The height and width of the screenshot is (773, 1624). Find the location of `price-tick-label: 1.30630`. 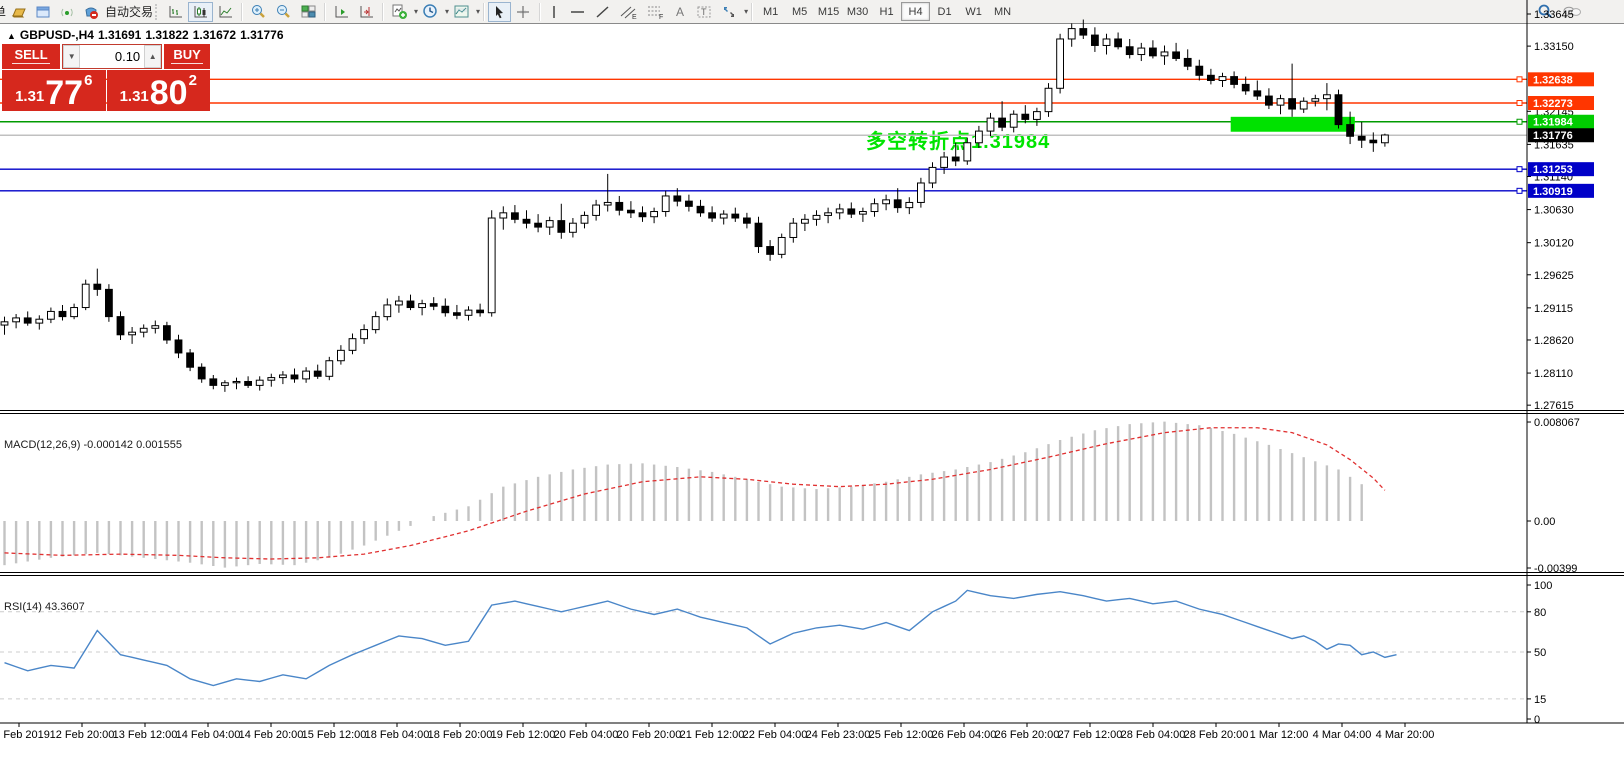

price-tick-label: 1.30630 is located at coordinates (1554, 211).